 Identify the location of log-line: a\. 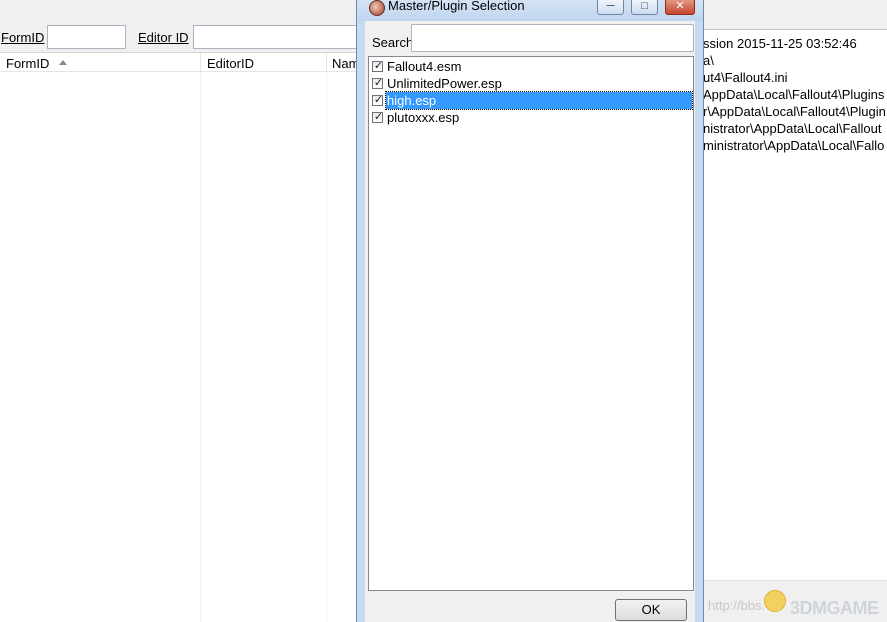
(708, 60).